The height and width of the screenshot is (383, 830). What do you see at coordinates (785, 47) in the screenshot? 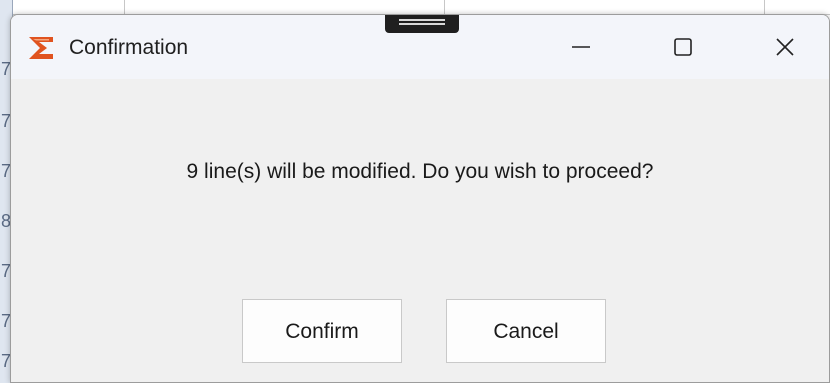
I see `close-icon` at bounding box center [785, 47].